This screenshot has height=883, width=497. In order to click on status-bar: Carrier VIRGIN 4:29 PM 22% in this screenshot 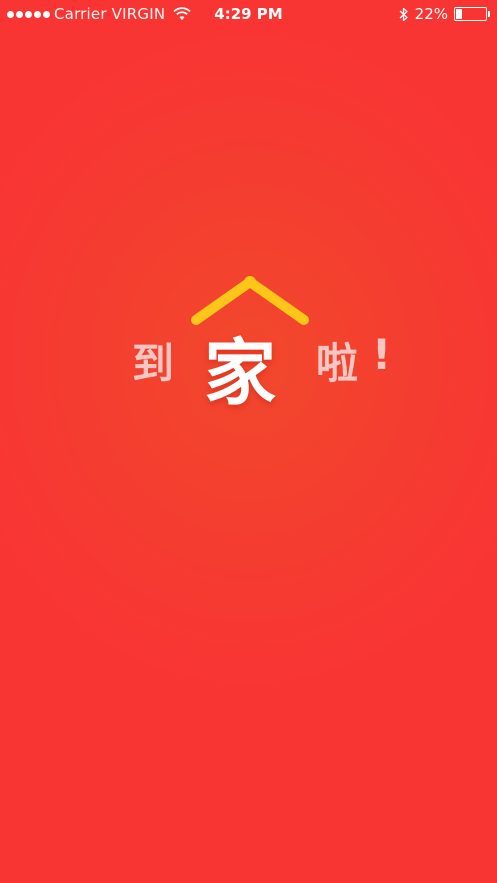, I will do `click(248, 14)`.